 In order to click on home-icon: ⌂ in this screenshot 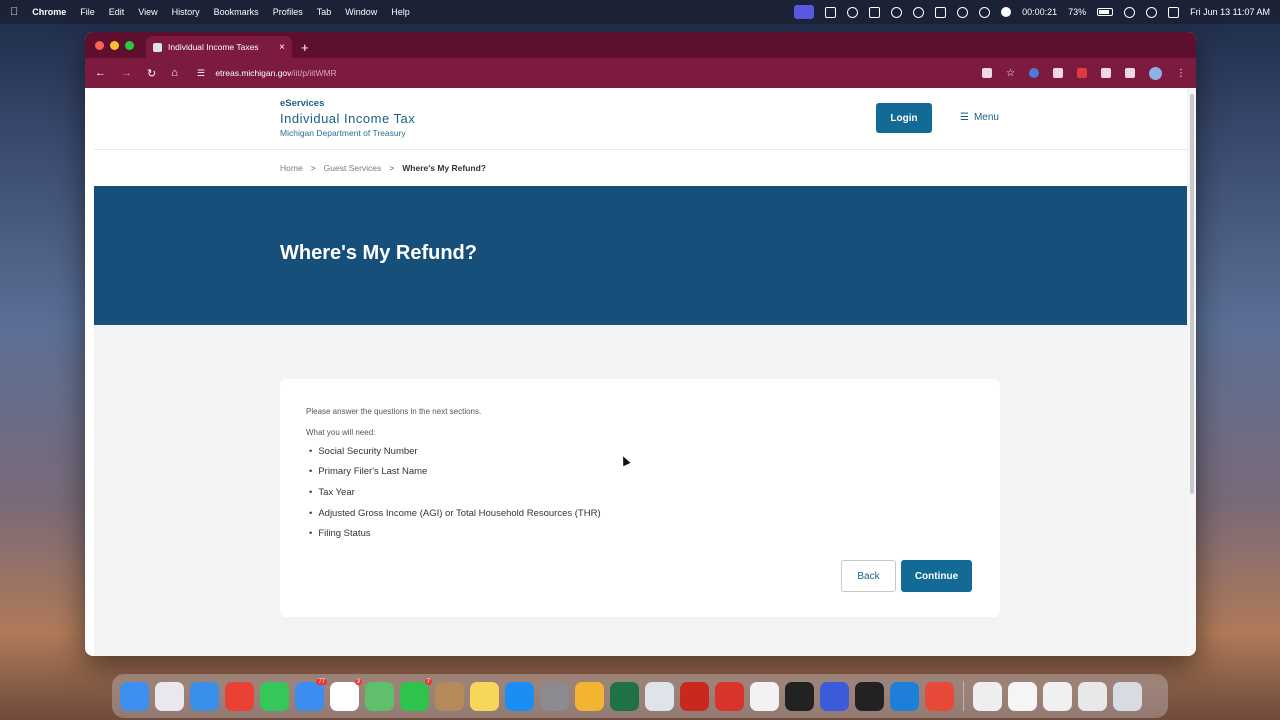, I will do `click(174, 73)`.